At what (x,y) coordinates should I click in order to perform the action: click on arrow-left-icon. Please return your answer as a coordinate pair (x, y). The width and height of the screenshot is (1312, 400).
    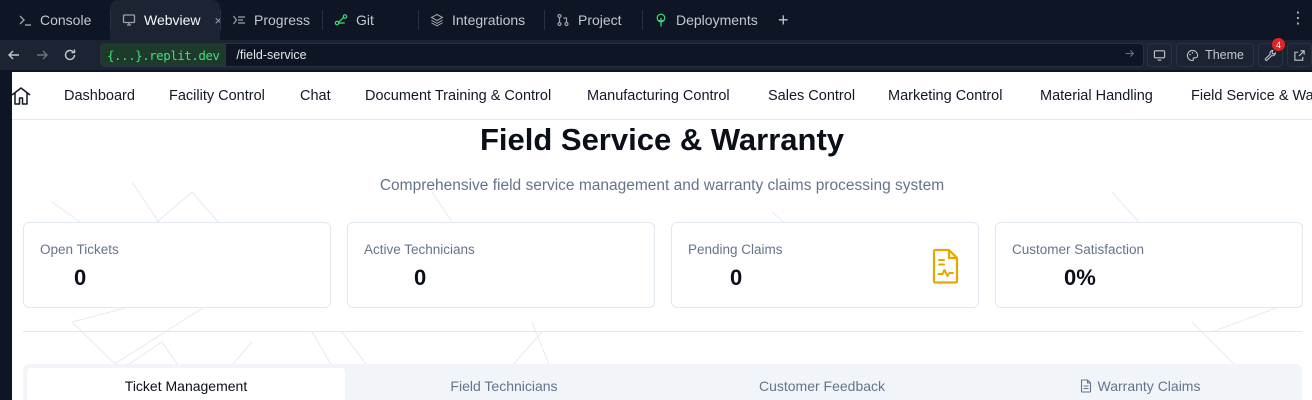
    Looking at the image, I should click on (13, 55).